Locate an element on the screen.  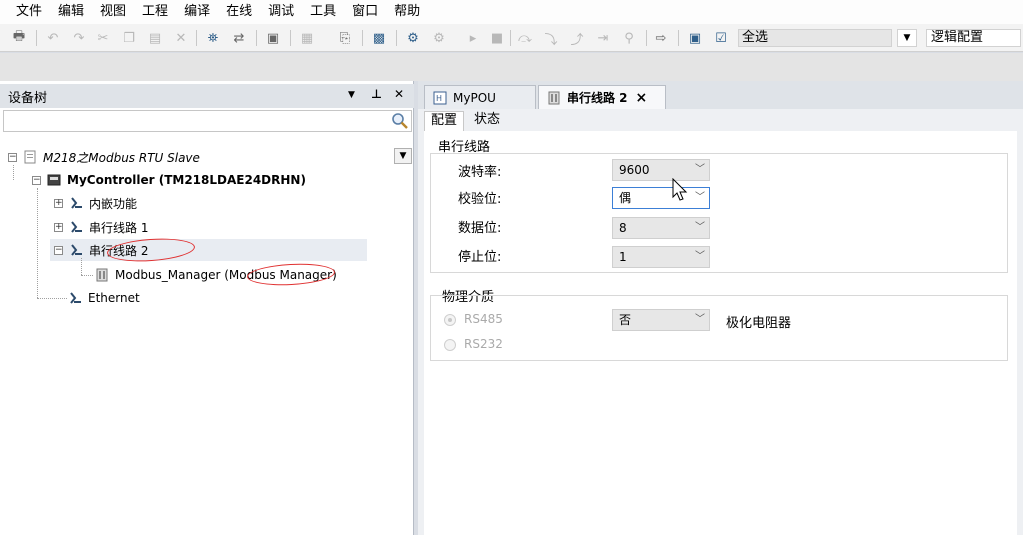
menu-edit: 编辑 is located at coordinates (71, 12).